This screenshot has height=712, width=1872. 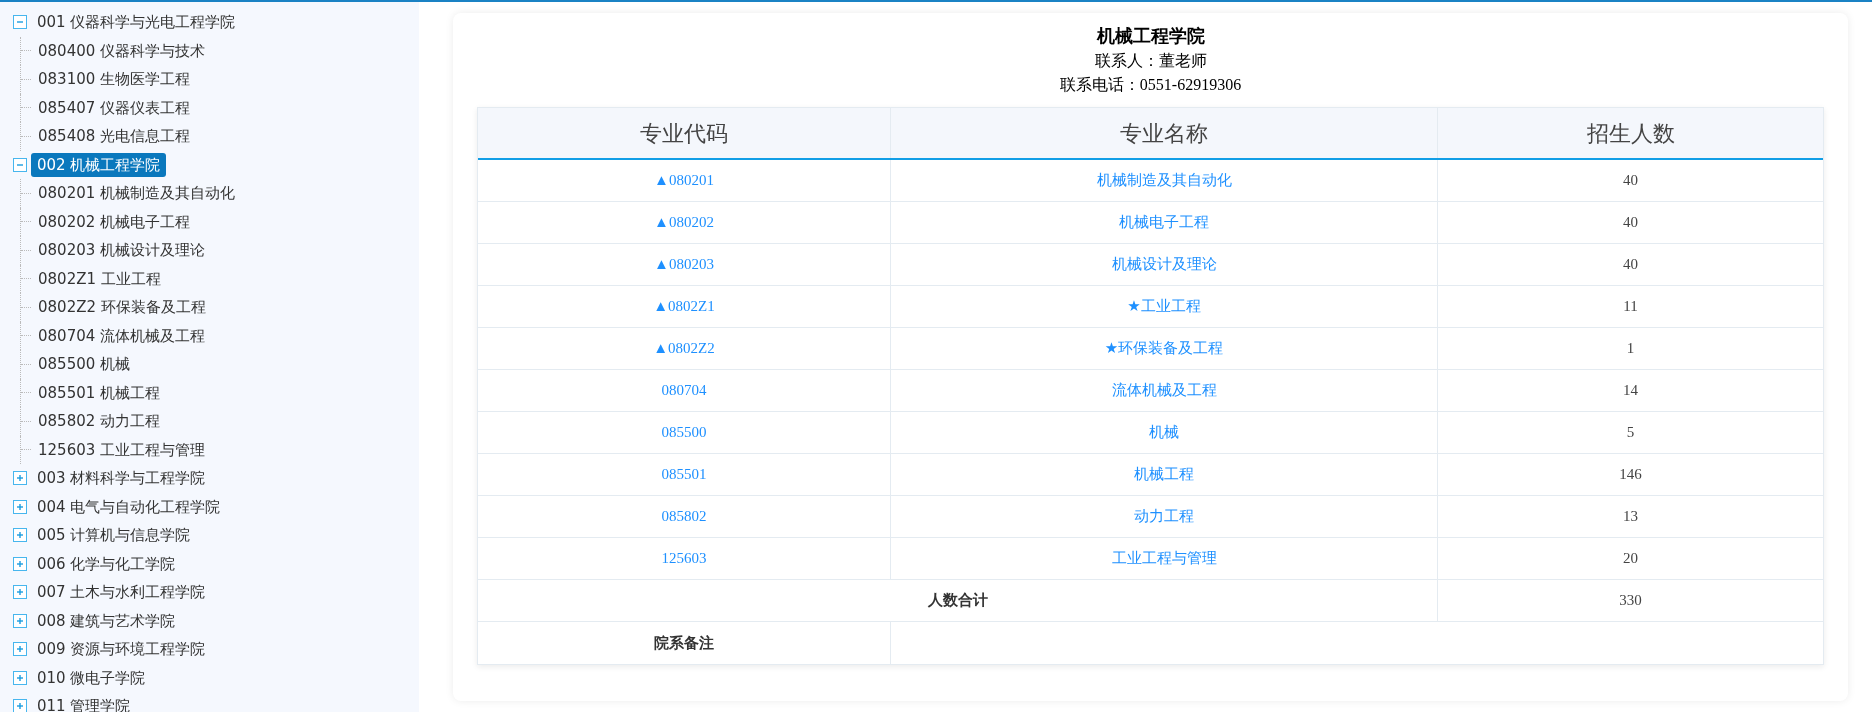 What do you see at coordinates (99, 278) in the screenshot?
I see `tree-item: 0802Z1 工业工程` at bounding box center [99, 278].